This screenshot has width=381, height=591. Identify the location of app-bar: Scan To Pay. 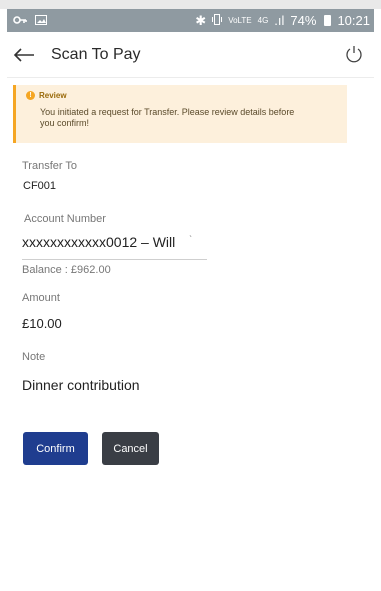
(190, 55).